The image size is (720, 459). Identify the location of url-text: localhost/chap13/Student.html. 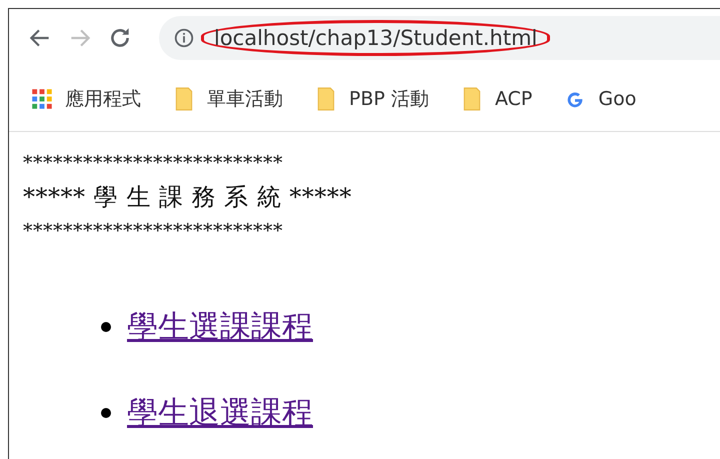
(375, 38).